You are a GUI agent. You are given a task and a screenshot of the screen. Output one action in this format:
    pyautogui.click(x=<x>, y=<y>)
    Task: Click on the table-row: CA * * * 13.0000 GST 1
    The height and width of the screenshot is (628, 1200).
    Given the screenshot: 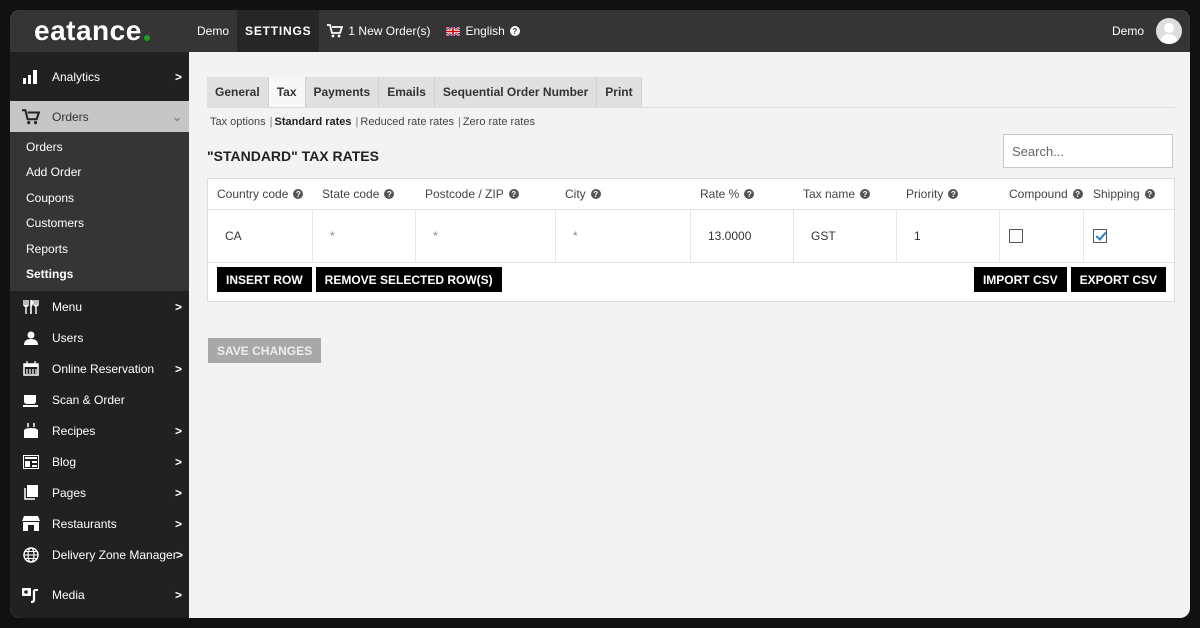 What is the action you would take?
    pyautogui.click(x=691, y=236)
    